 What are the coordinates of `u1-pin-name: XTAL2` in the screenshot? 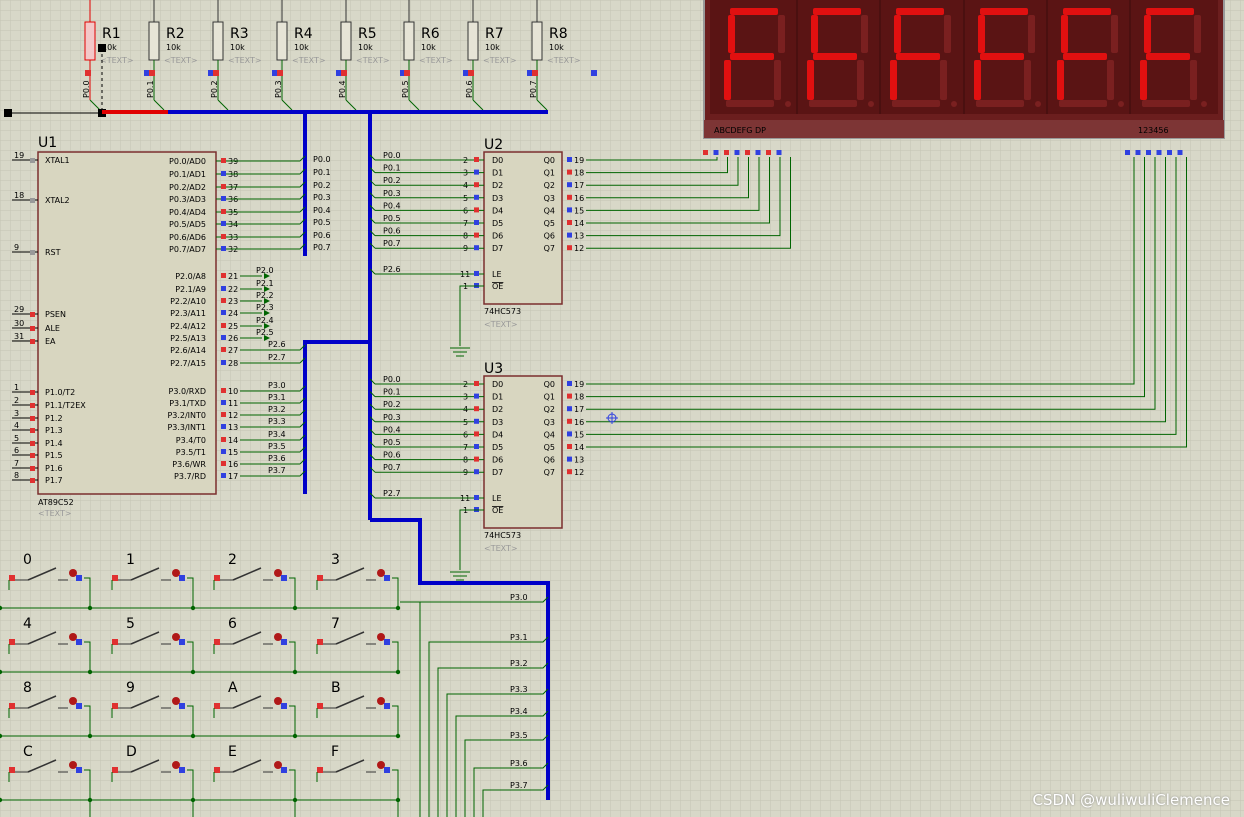 It's located at (57, 200).